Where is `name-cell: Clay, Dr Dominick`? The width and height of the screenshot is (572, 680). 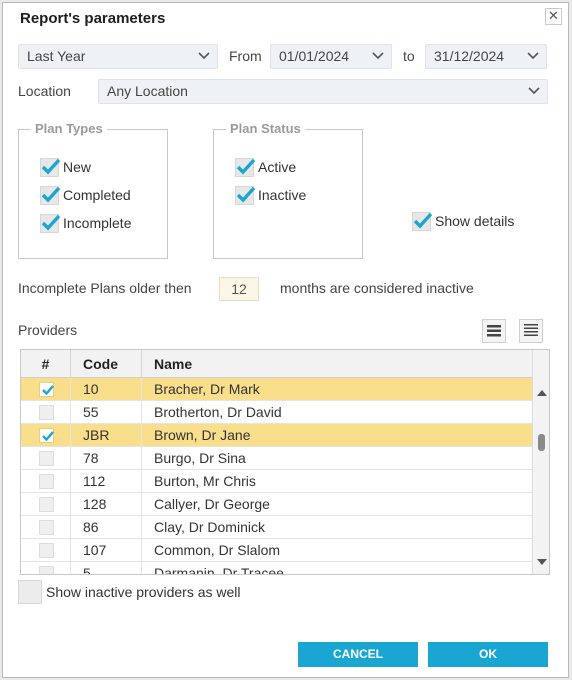 name-cell: Clay, Dr Dominick is located at coordinates (209, 527).